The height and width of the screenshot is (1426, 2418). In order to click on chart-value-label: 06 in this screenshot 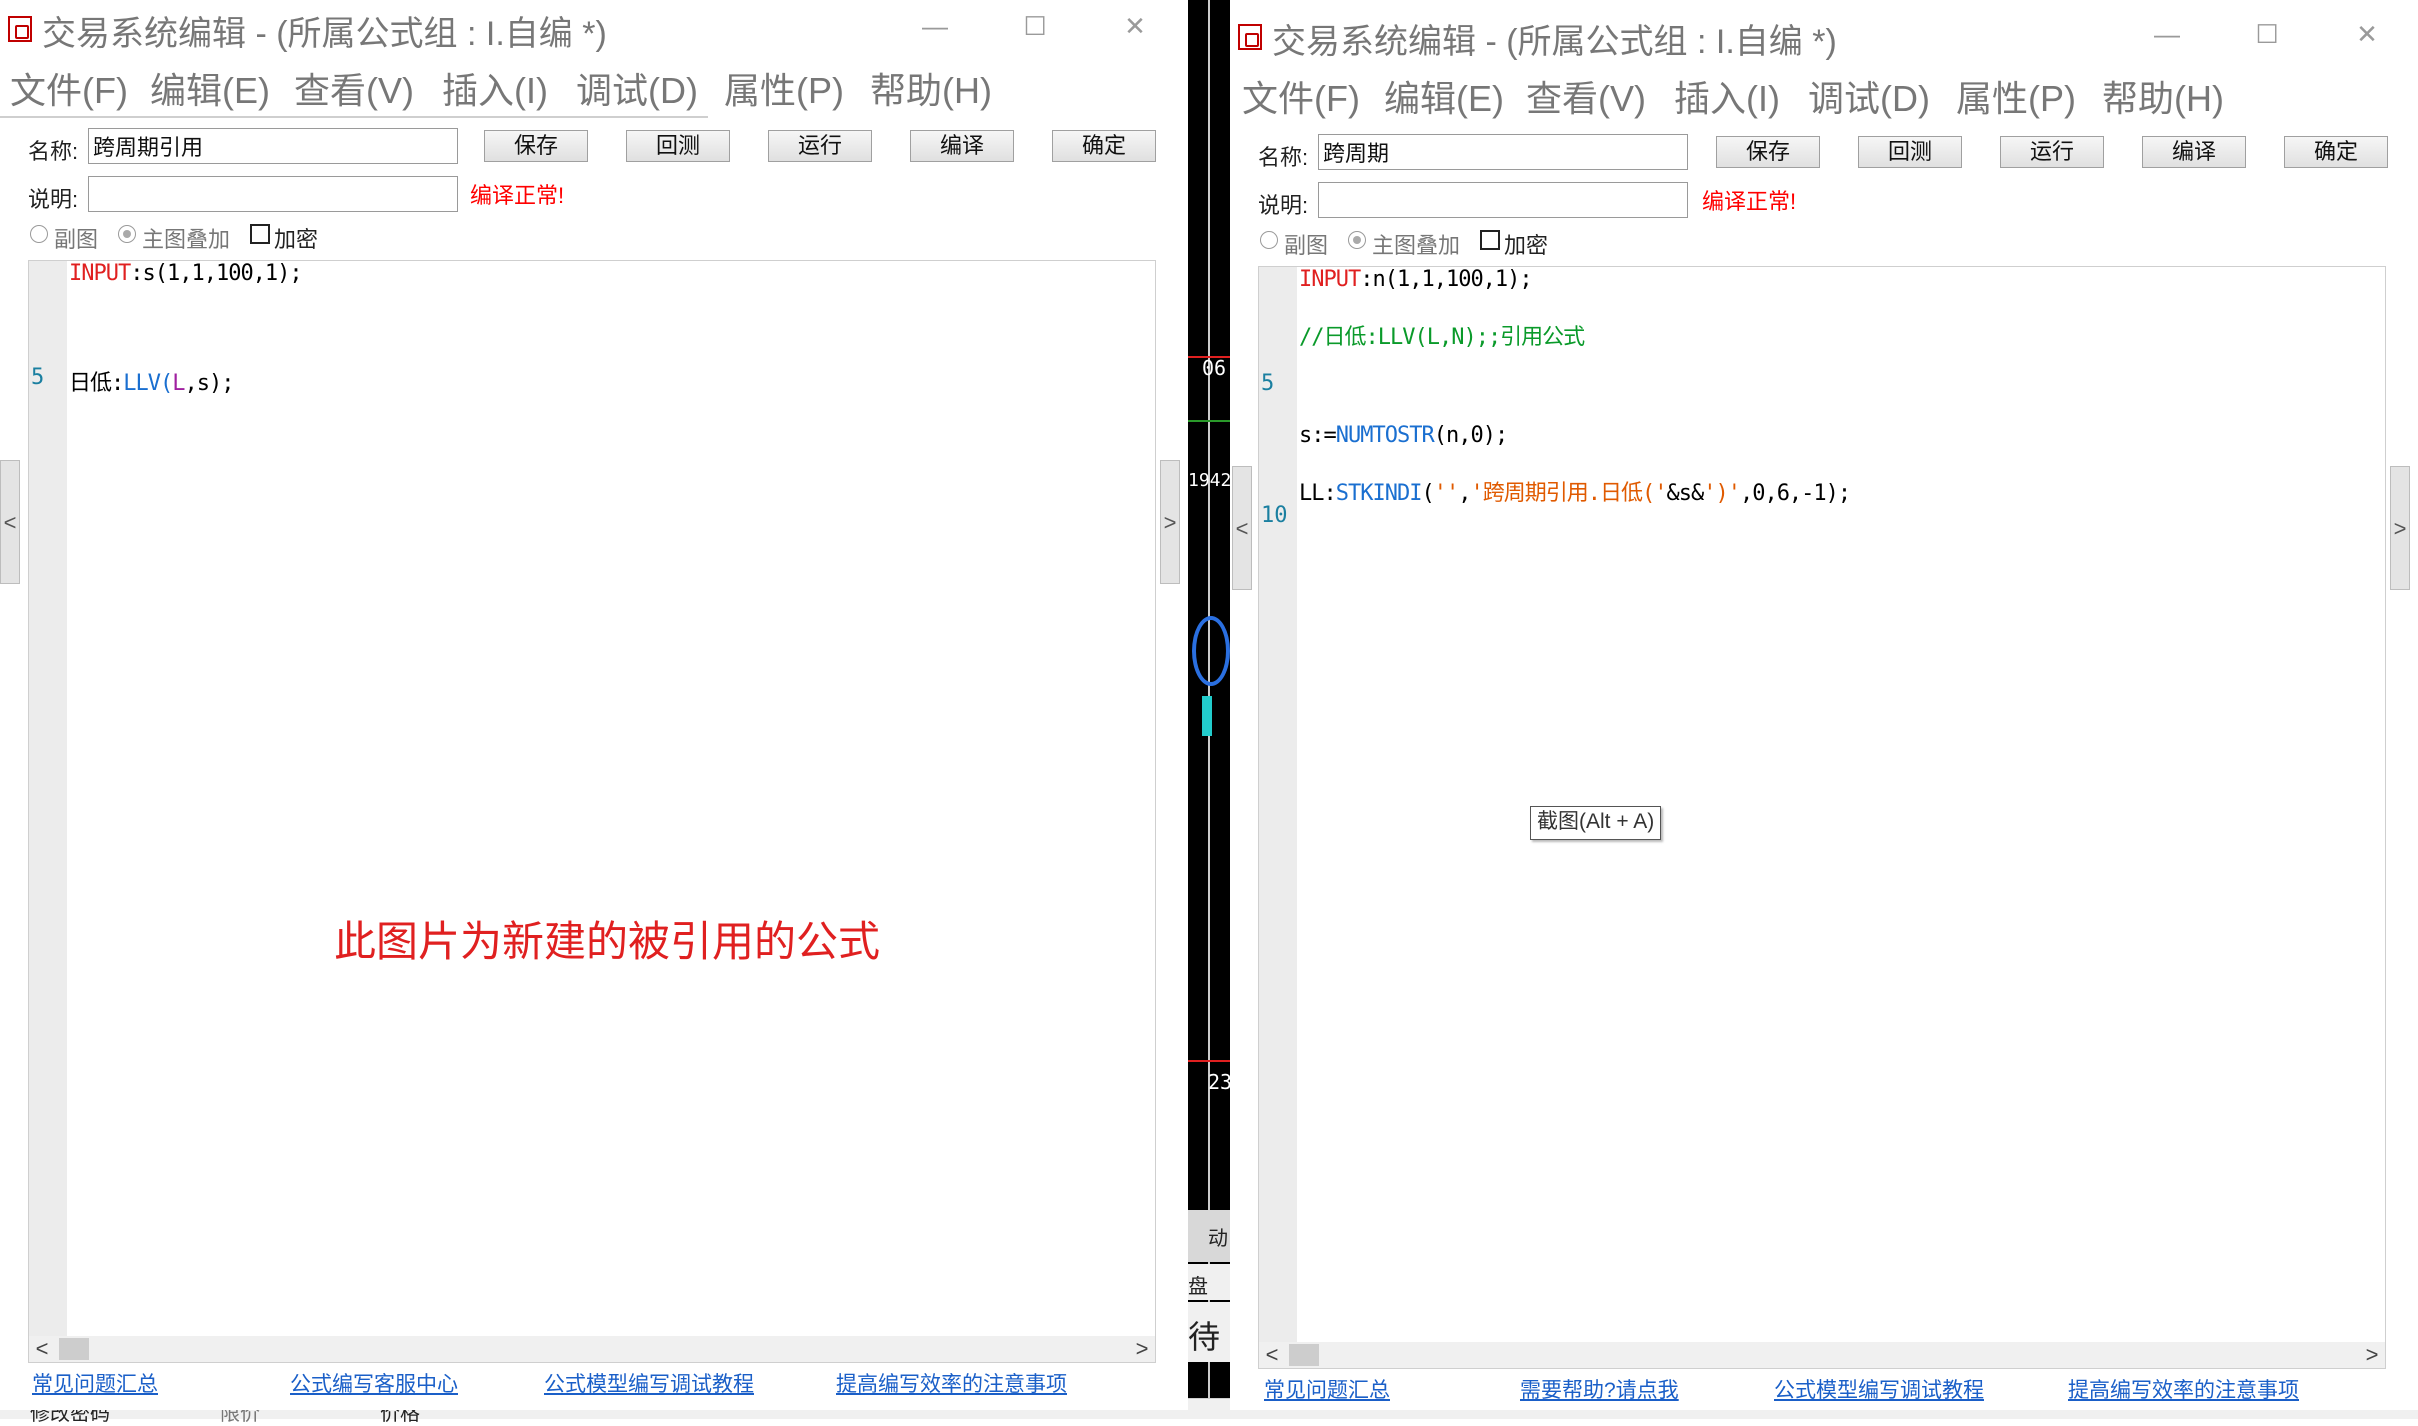, I will do `click(1214, 368)`.